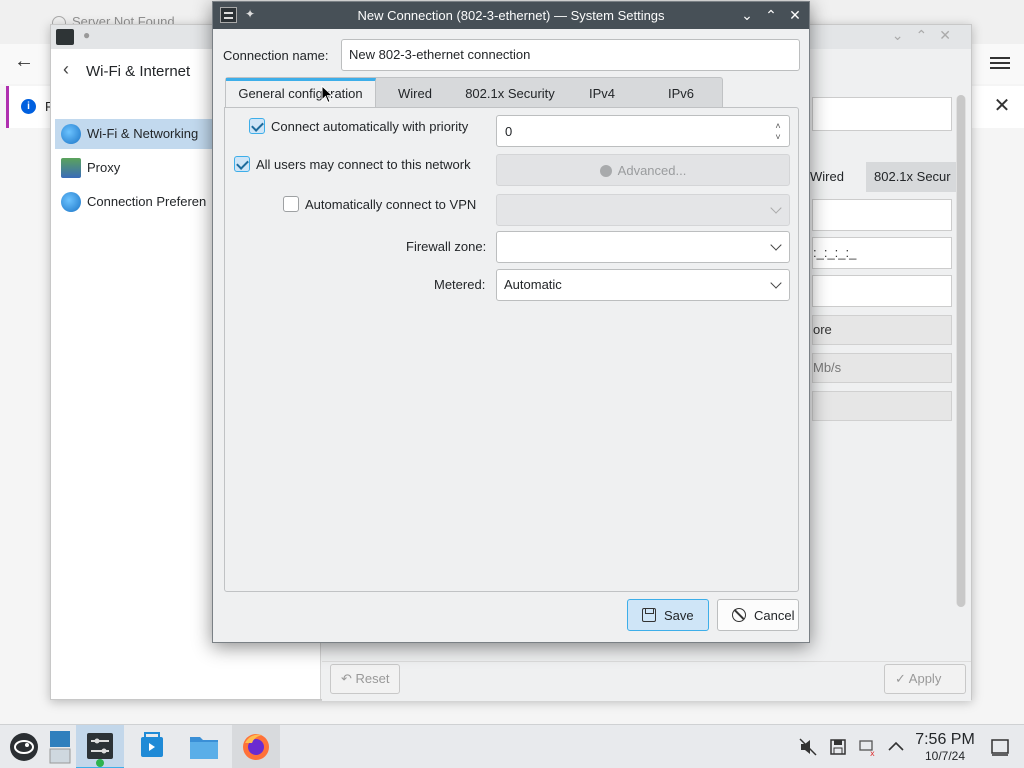 The width and height of the screenshot is (1024, 768). What do you see at coordinates (808, 747) in the screenshot?
I see `volume-muted-icon` at bounding box center [808, 747].